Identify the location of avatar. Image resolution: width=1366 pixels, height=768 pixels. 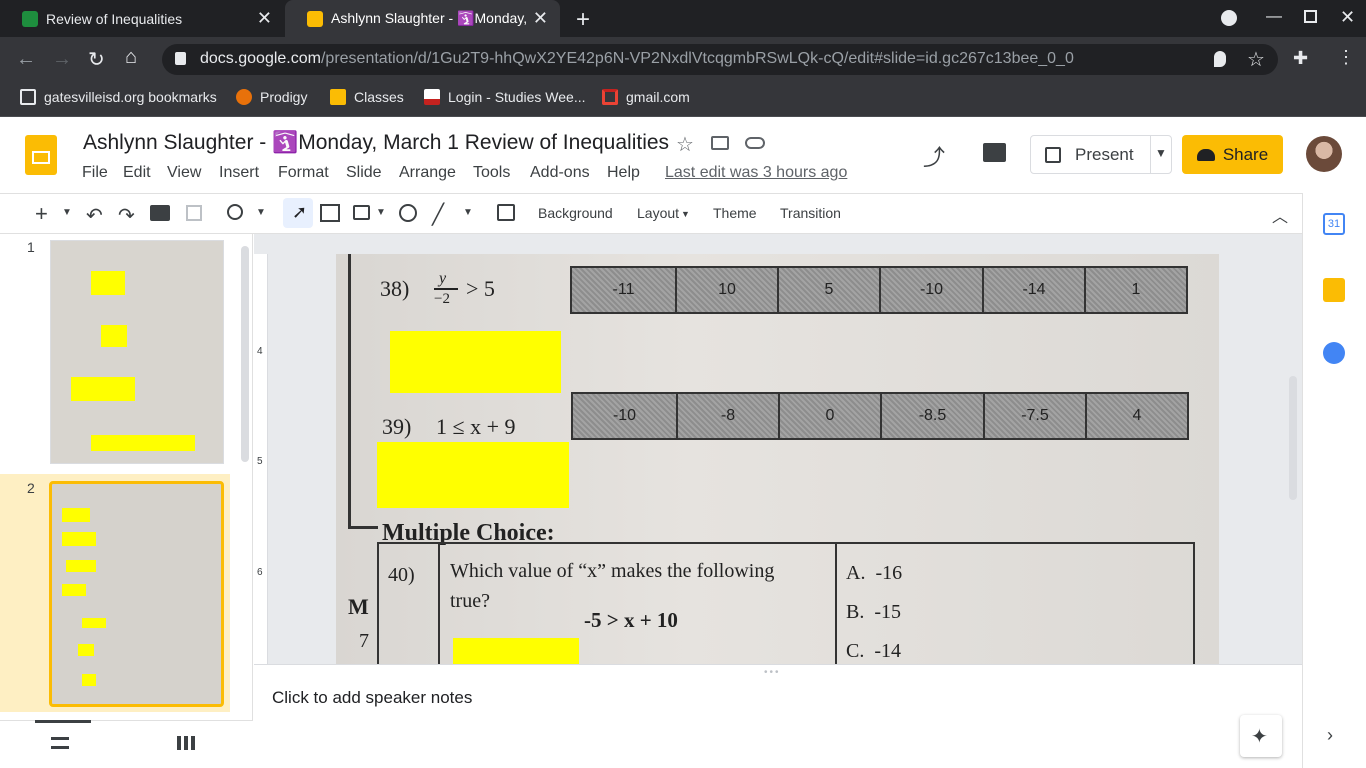
(1324, 154).